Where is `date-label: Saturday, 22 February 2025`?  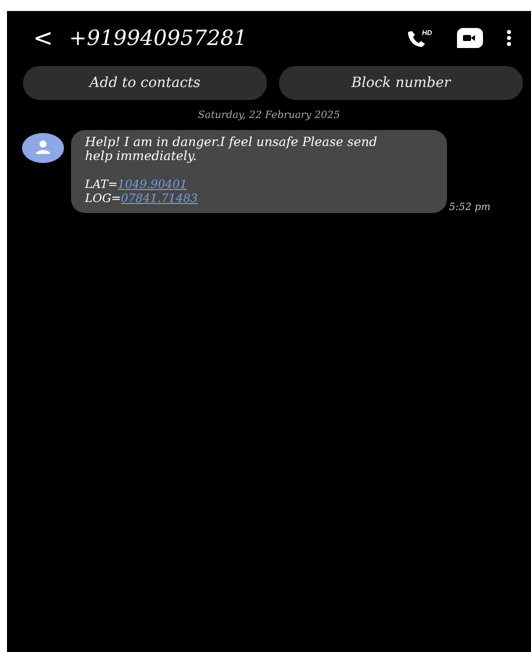 date-label: Saturday, 22 February 2025 is located at coordinates (269, 115).